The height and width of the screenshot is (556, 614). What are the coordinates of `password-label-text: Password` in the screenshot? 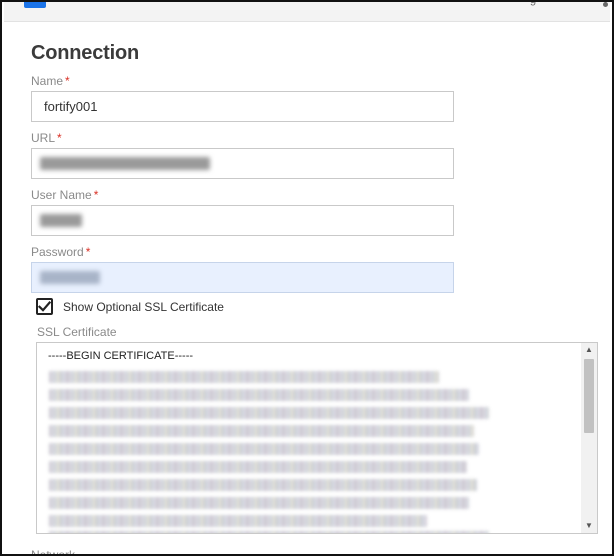 It's located at (57, 252).